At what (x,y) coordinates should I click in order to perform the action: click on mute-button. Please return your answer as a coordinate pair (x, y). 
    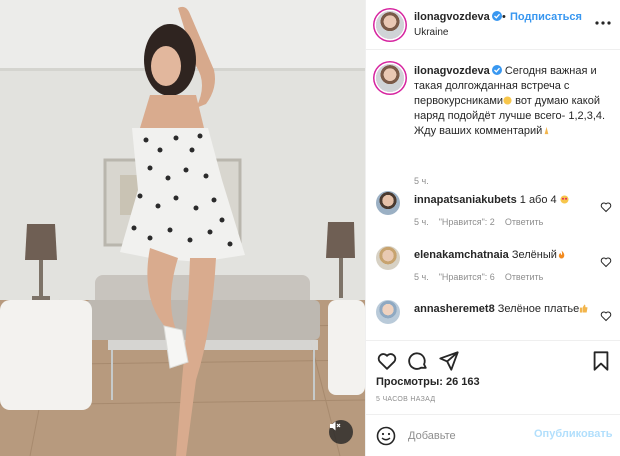
    Looking at the image, I should click on (341, 432).